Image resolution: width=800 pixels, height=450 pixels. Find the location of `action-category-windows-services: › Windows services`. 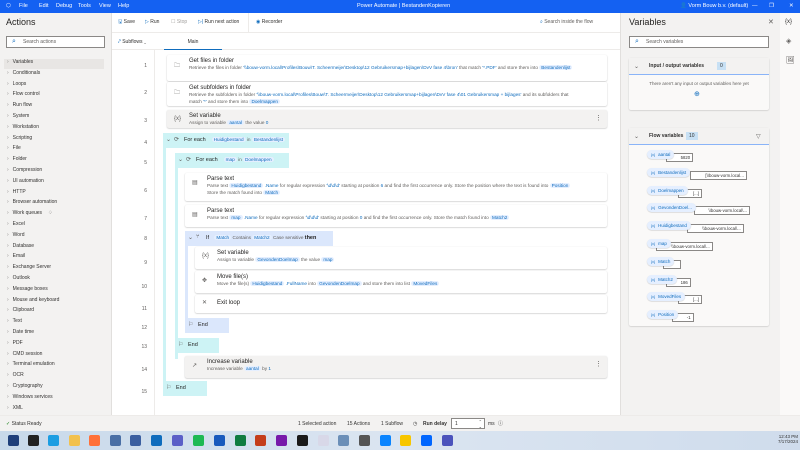

action-category-windows-services: › Windows services is located at coordinates (57, 399).